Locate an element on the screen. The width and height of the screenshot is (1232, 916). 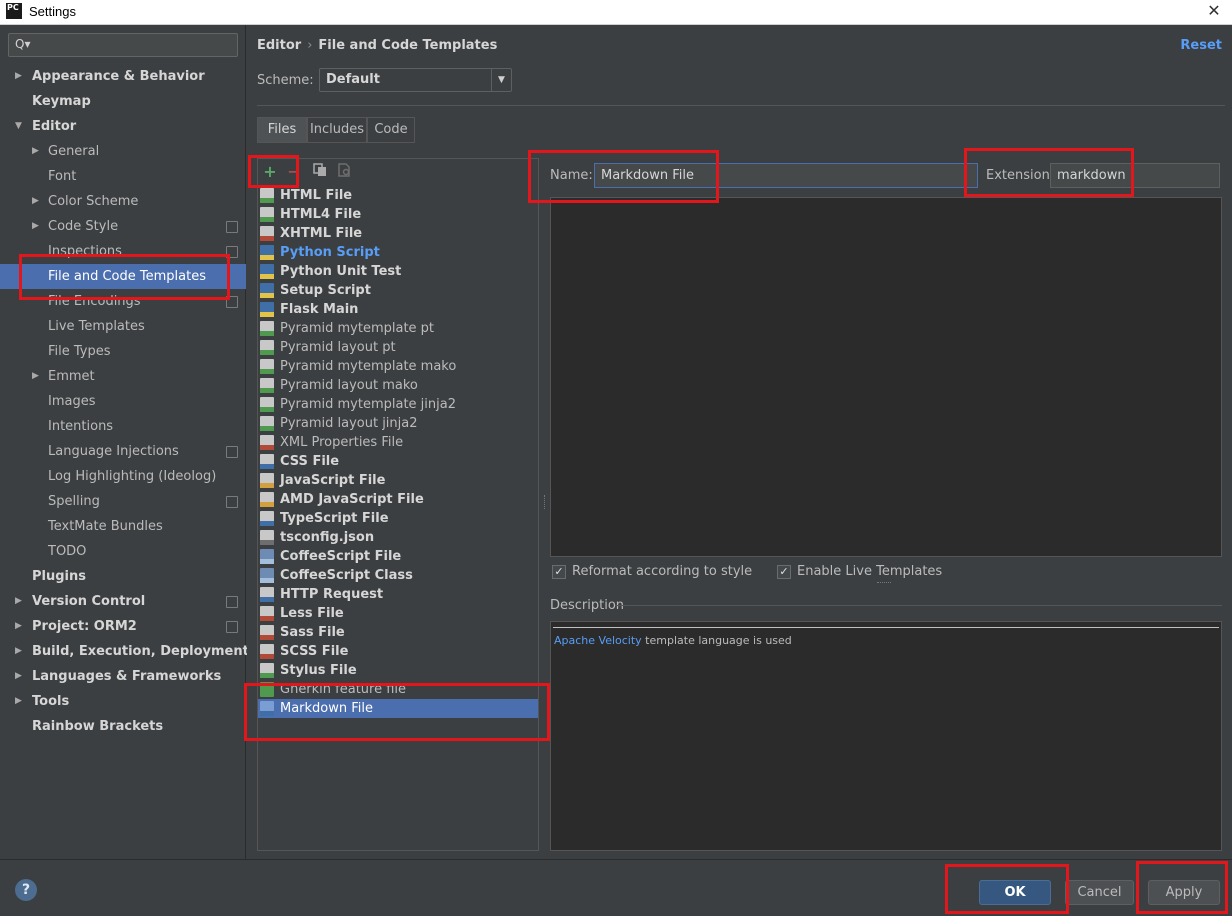
remove-icon: − is located at coordinates (294, 172).